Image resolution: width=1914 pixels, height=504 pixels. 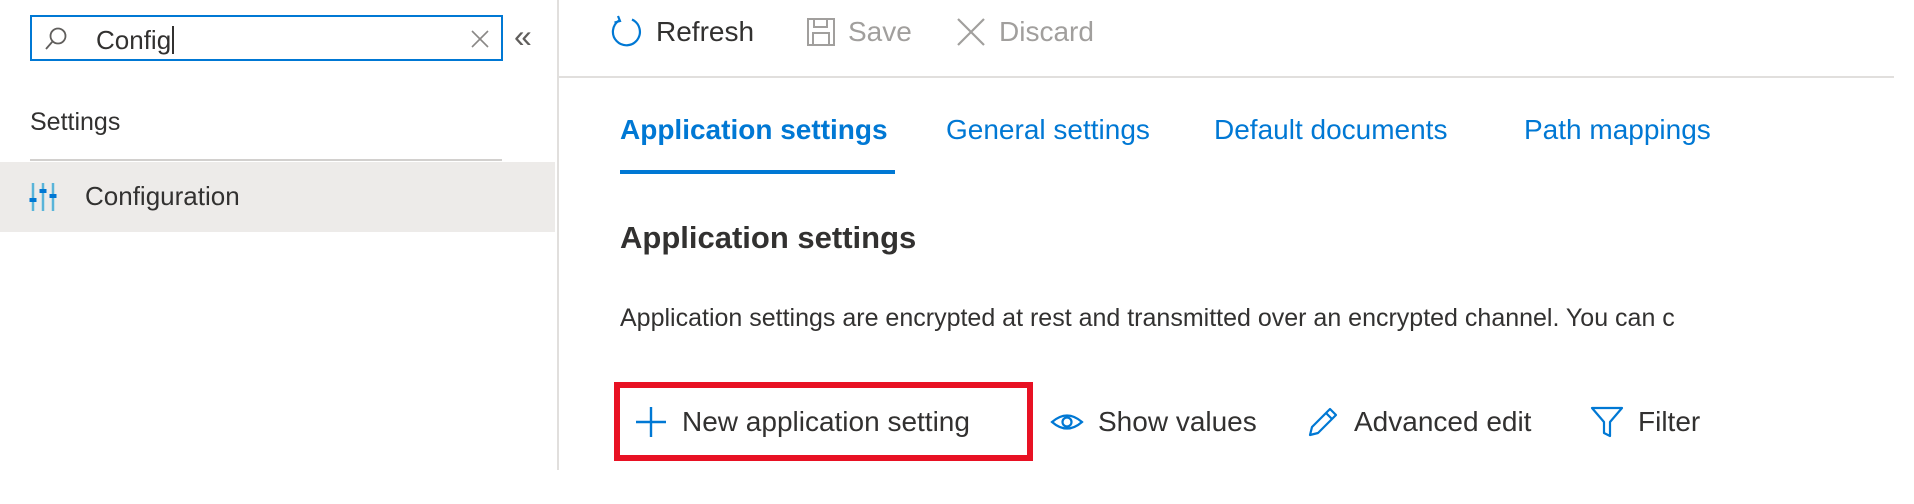 I want to click on discard-button: Discard, so click(x=1024, y=32).